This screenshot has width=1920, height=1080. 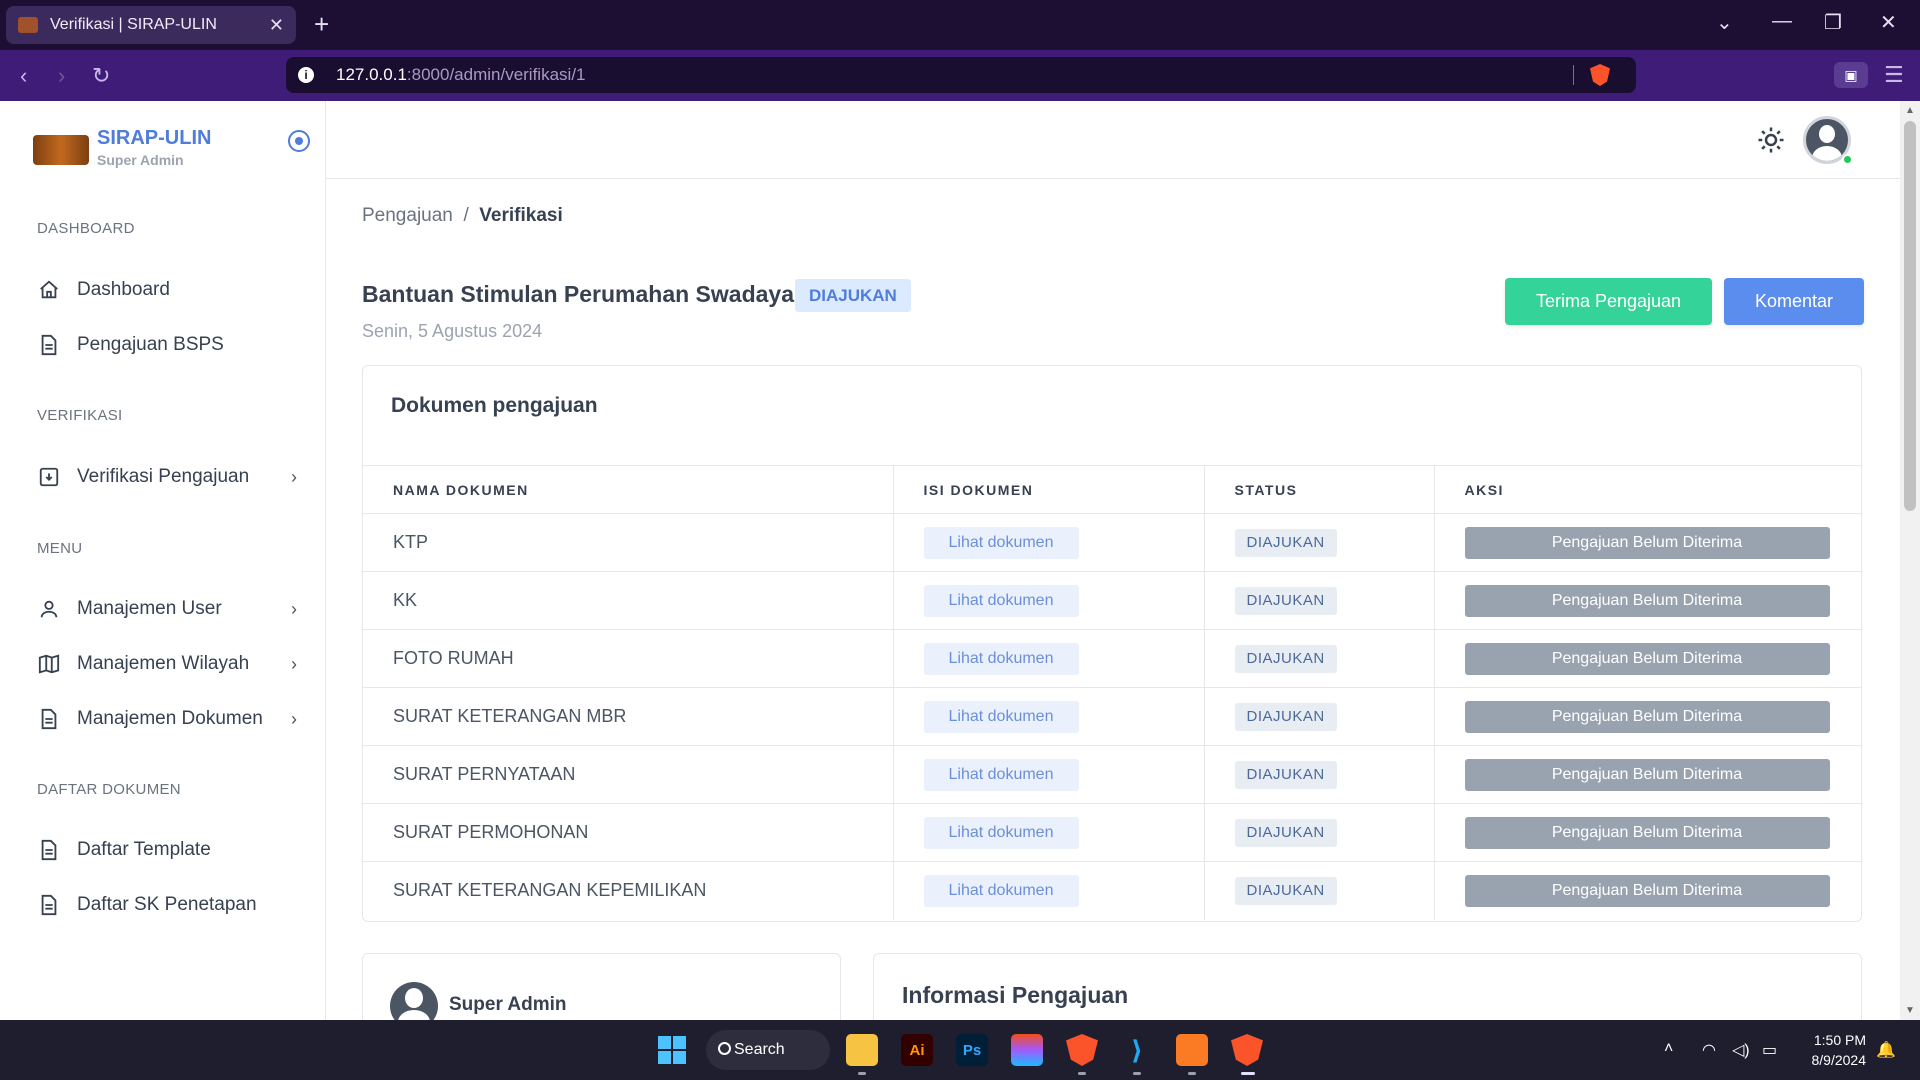 What do you see at coordinates (1724, 22) in the screenshot?
I see `tab-search-chevron-icon: ⌄` at bounding box center [1724, 22].